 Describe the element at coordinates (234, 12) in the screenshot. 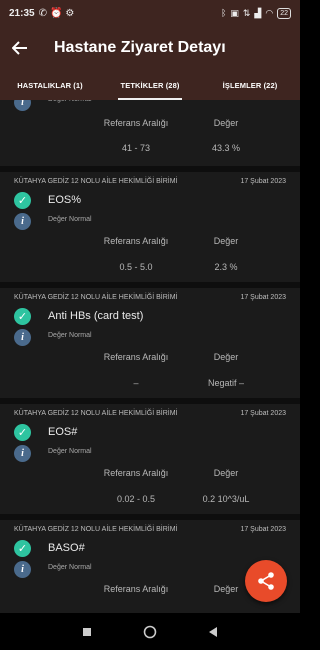

I see `sim-icon: ▣` at that location.